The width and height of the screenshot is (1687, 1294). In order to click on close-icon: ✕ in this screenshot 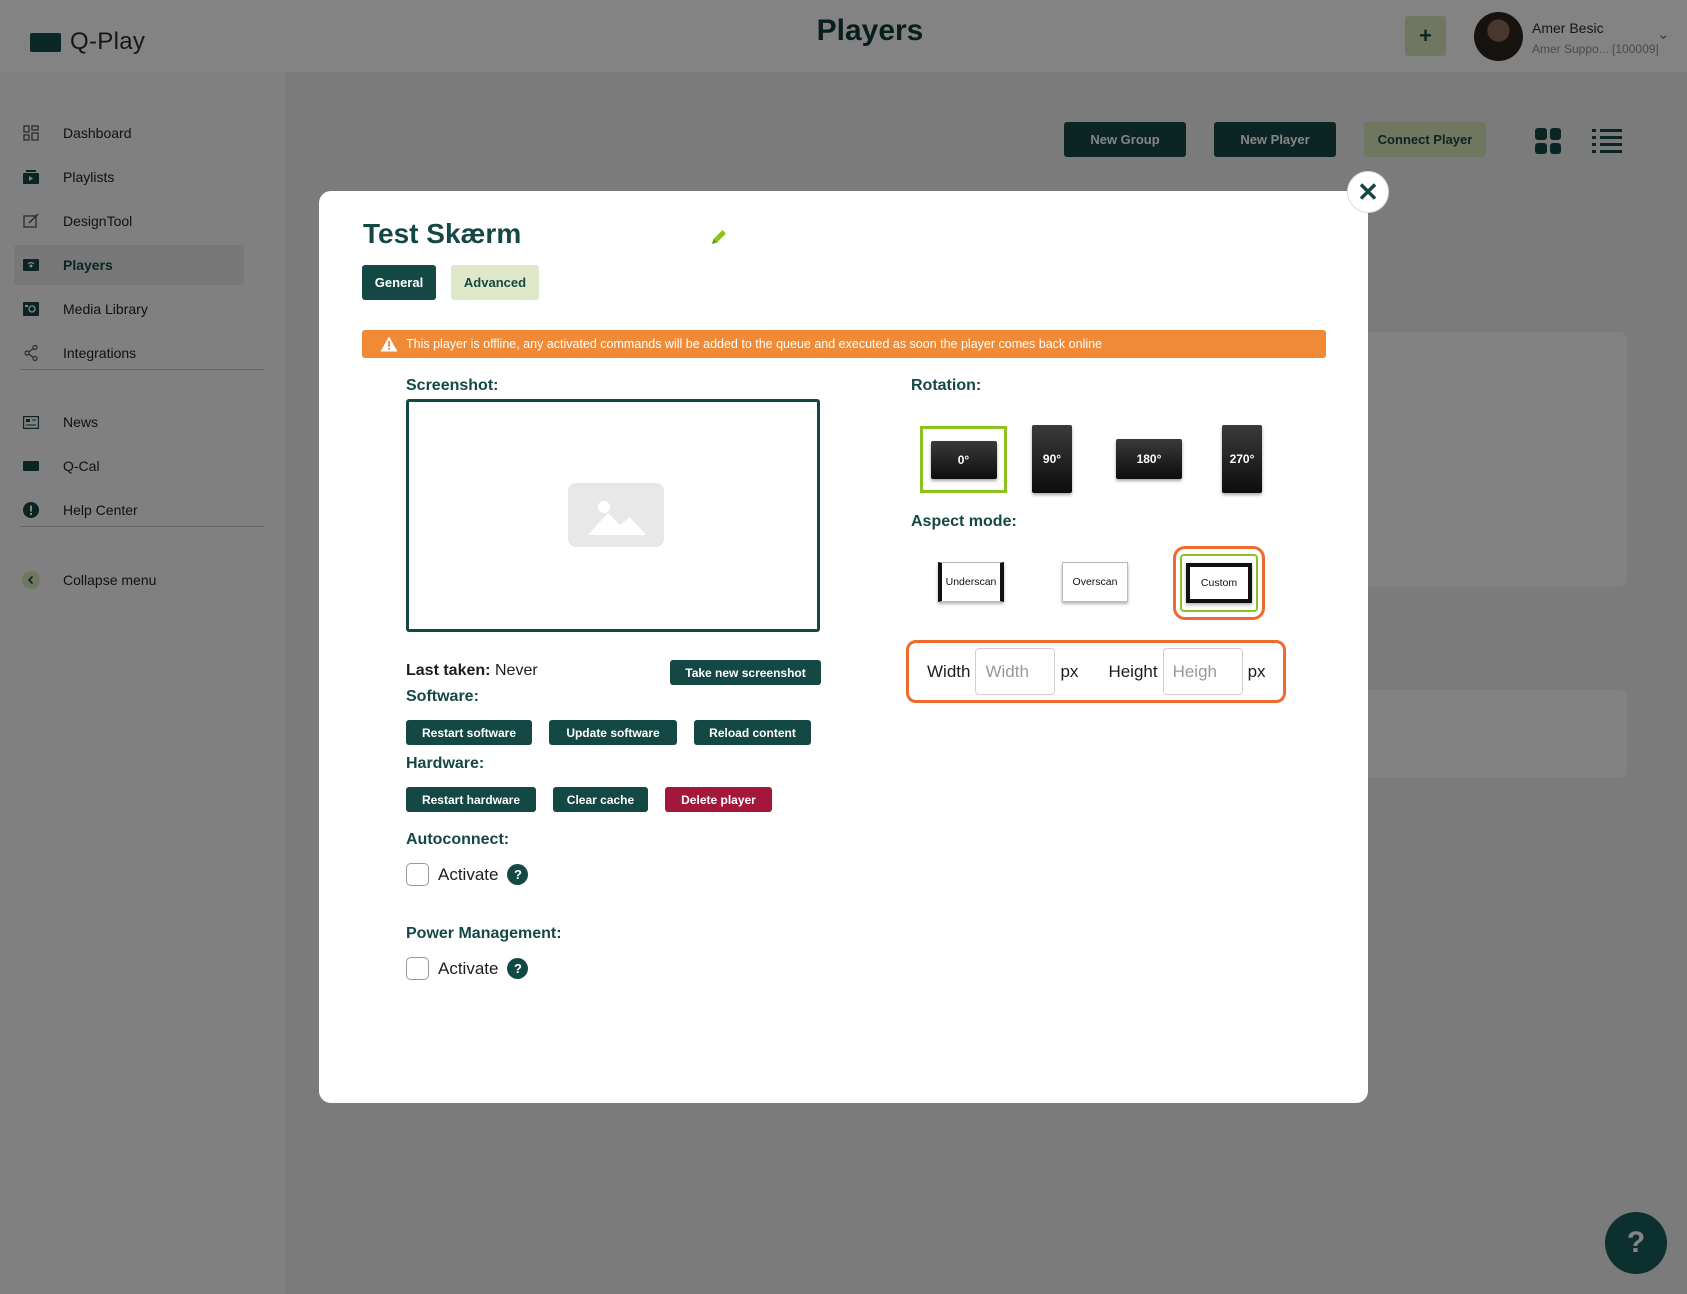, I will do `click(1368, 191)`.